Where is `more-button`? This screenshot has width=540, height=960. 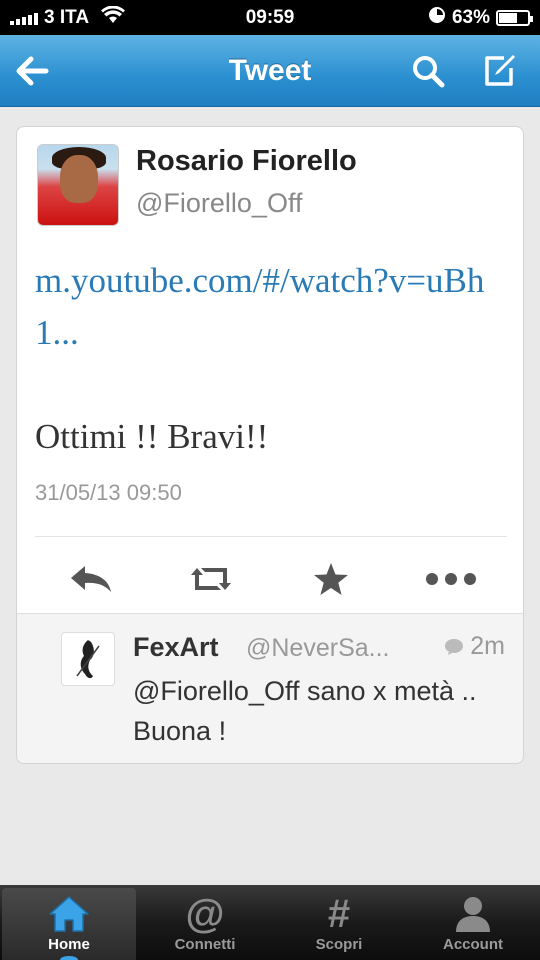
more-button is located at coordinates (451, 579).